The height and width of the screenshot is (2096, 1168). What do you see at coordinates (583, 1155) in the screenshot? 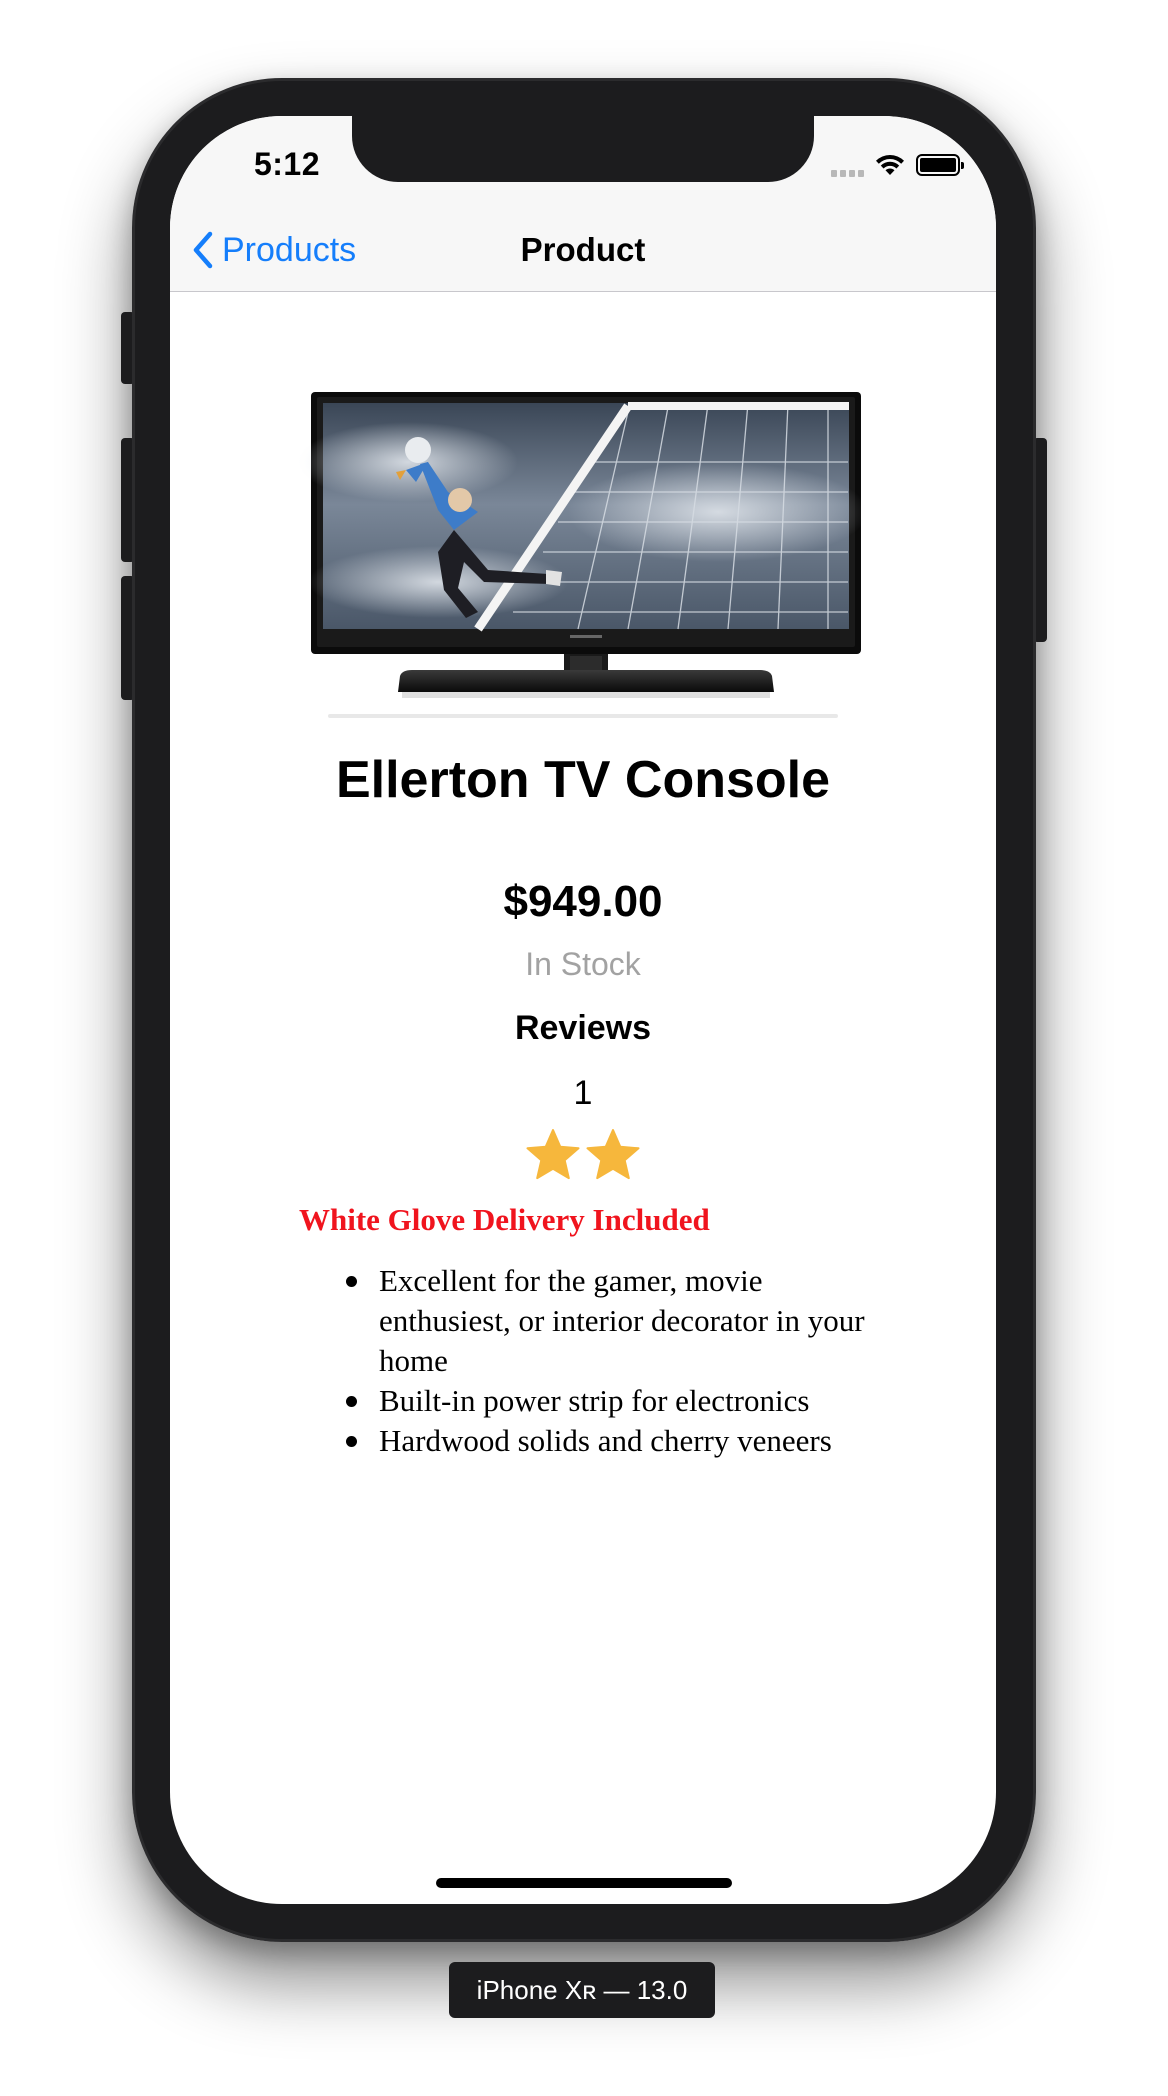
I see `star-rating` at bounding box center [583, 1155].